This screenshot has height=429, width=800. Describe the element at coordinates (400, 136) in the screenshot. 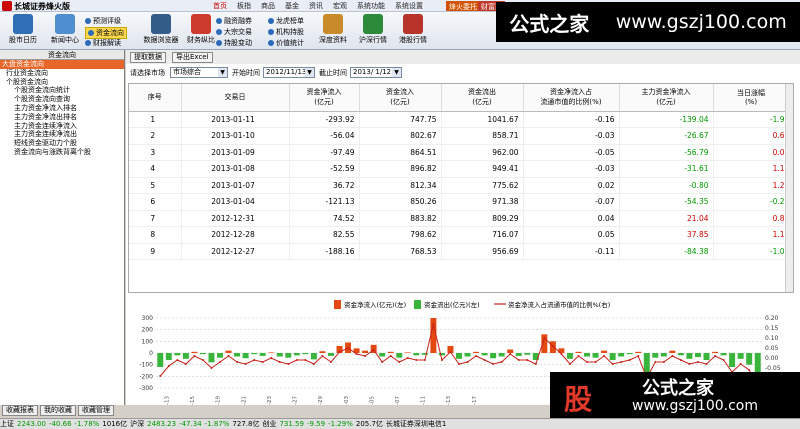

I see `table-cell: 802.67` at that location.